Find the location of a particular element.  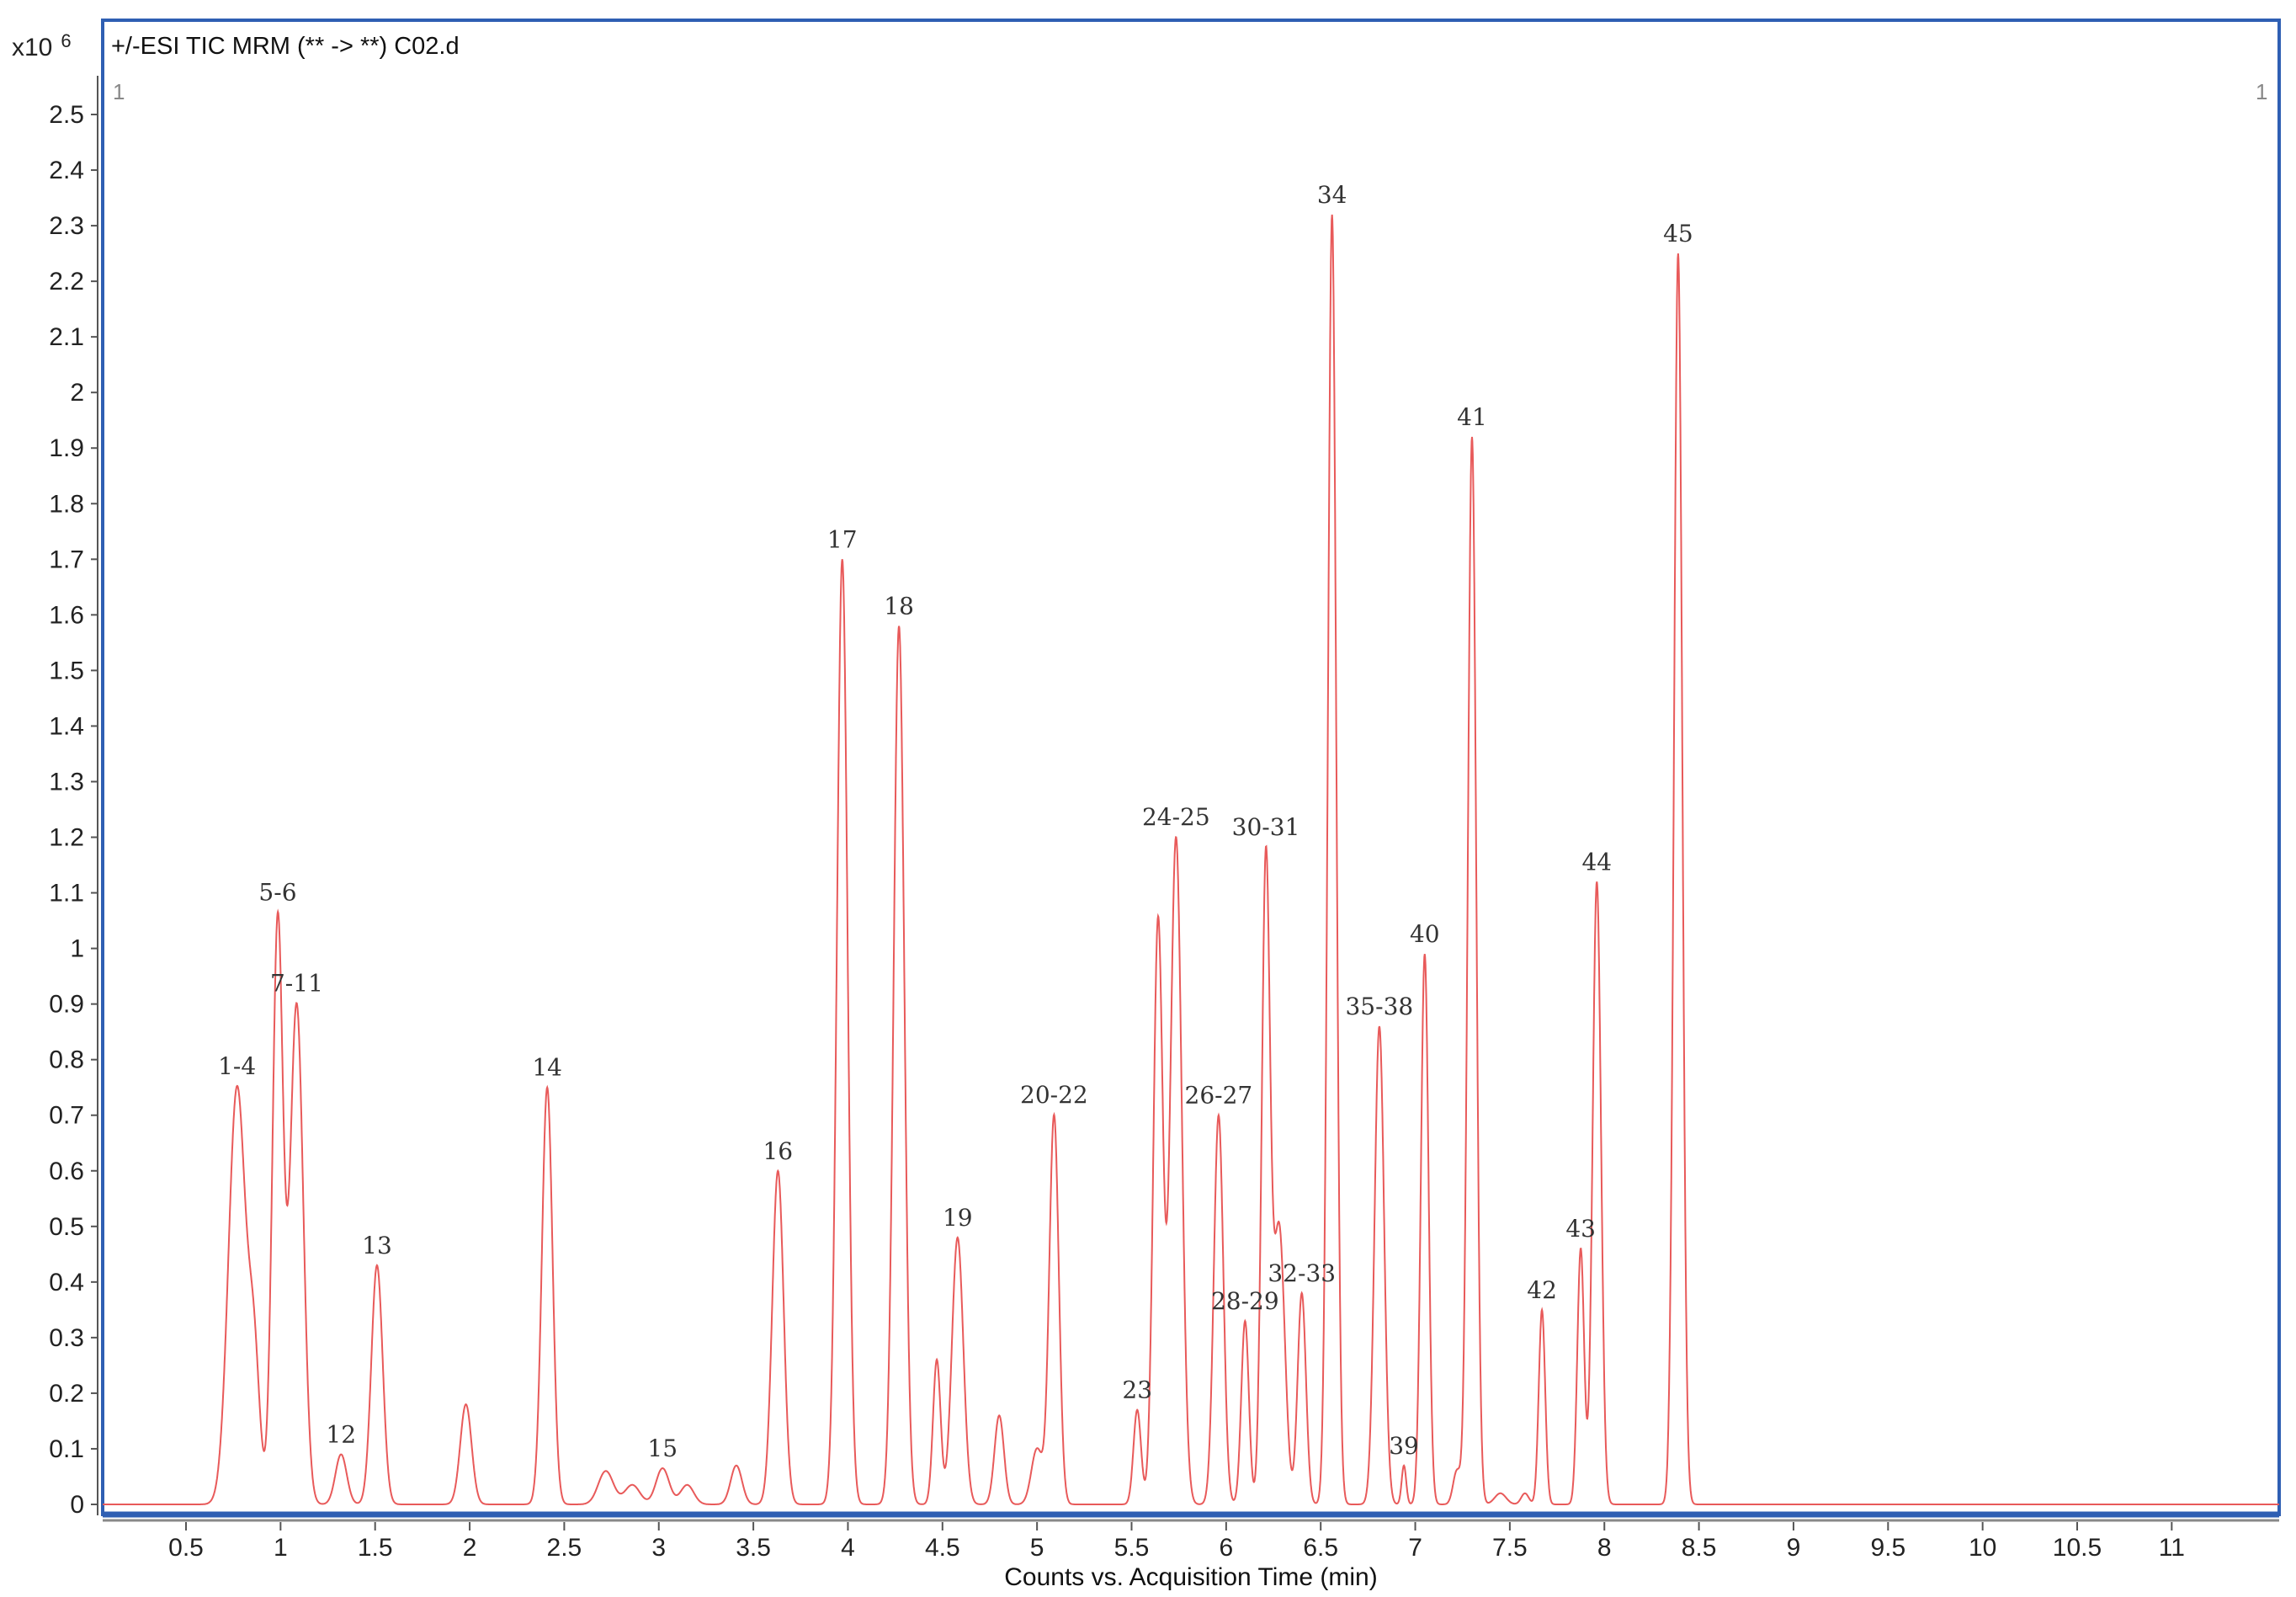

y-tick-label: 1.7 is located at coordinates (66, 559).